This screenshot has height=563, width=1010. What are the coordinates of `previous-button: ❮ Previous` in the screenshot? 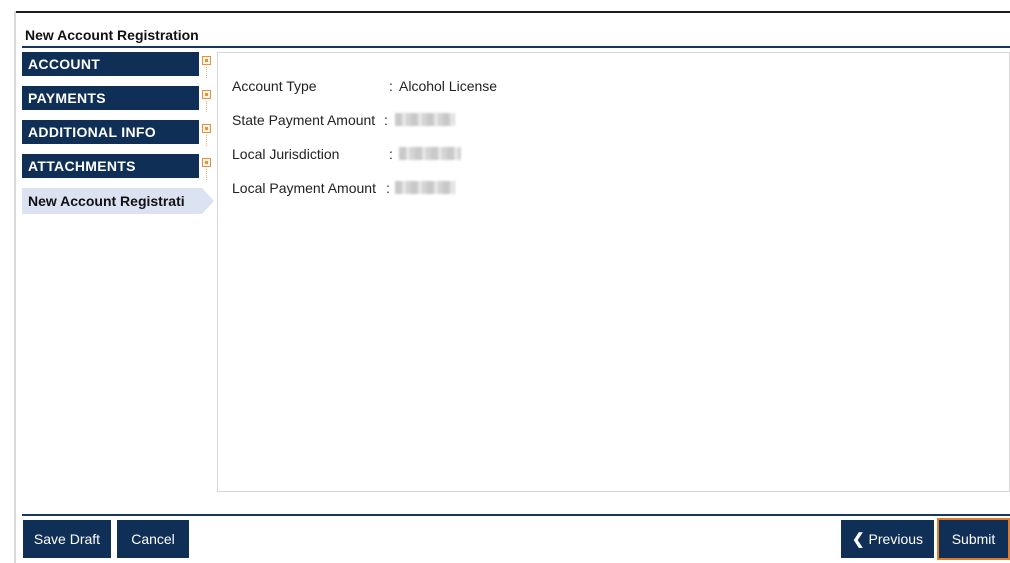 It's located at (887, 539).